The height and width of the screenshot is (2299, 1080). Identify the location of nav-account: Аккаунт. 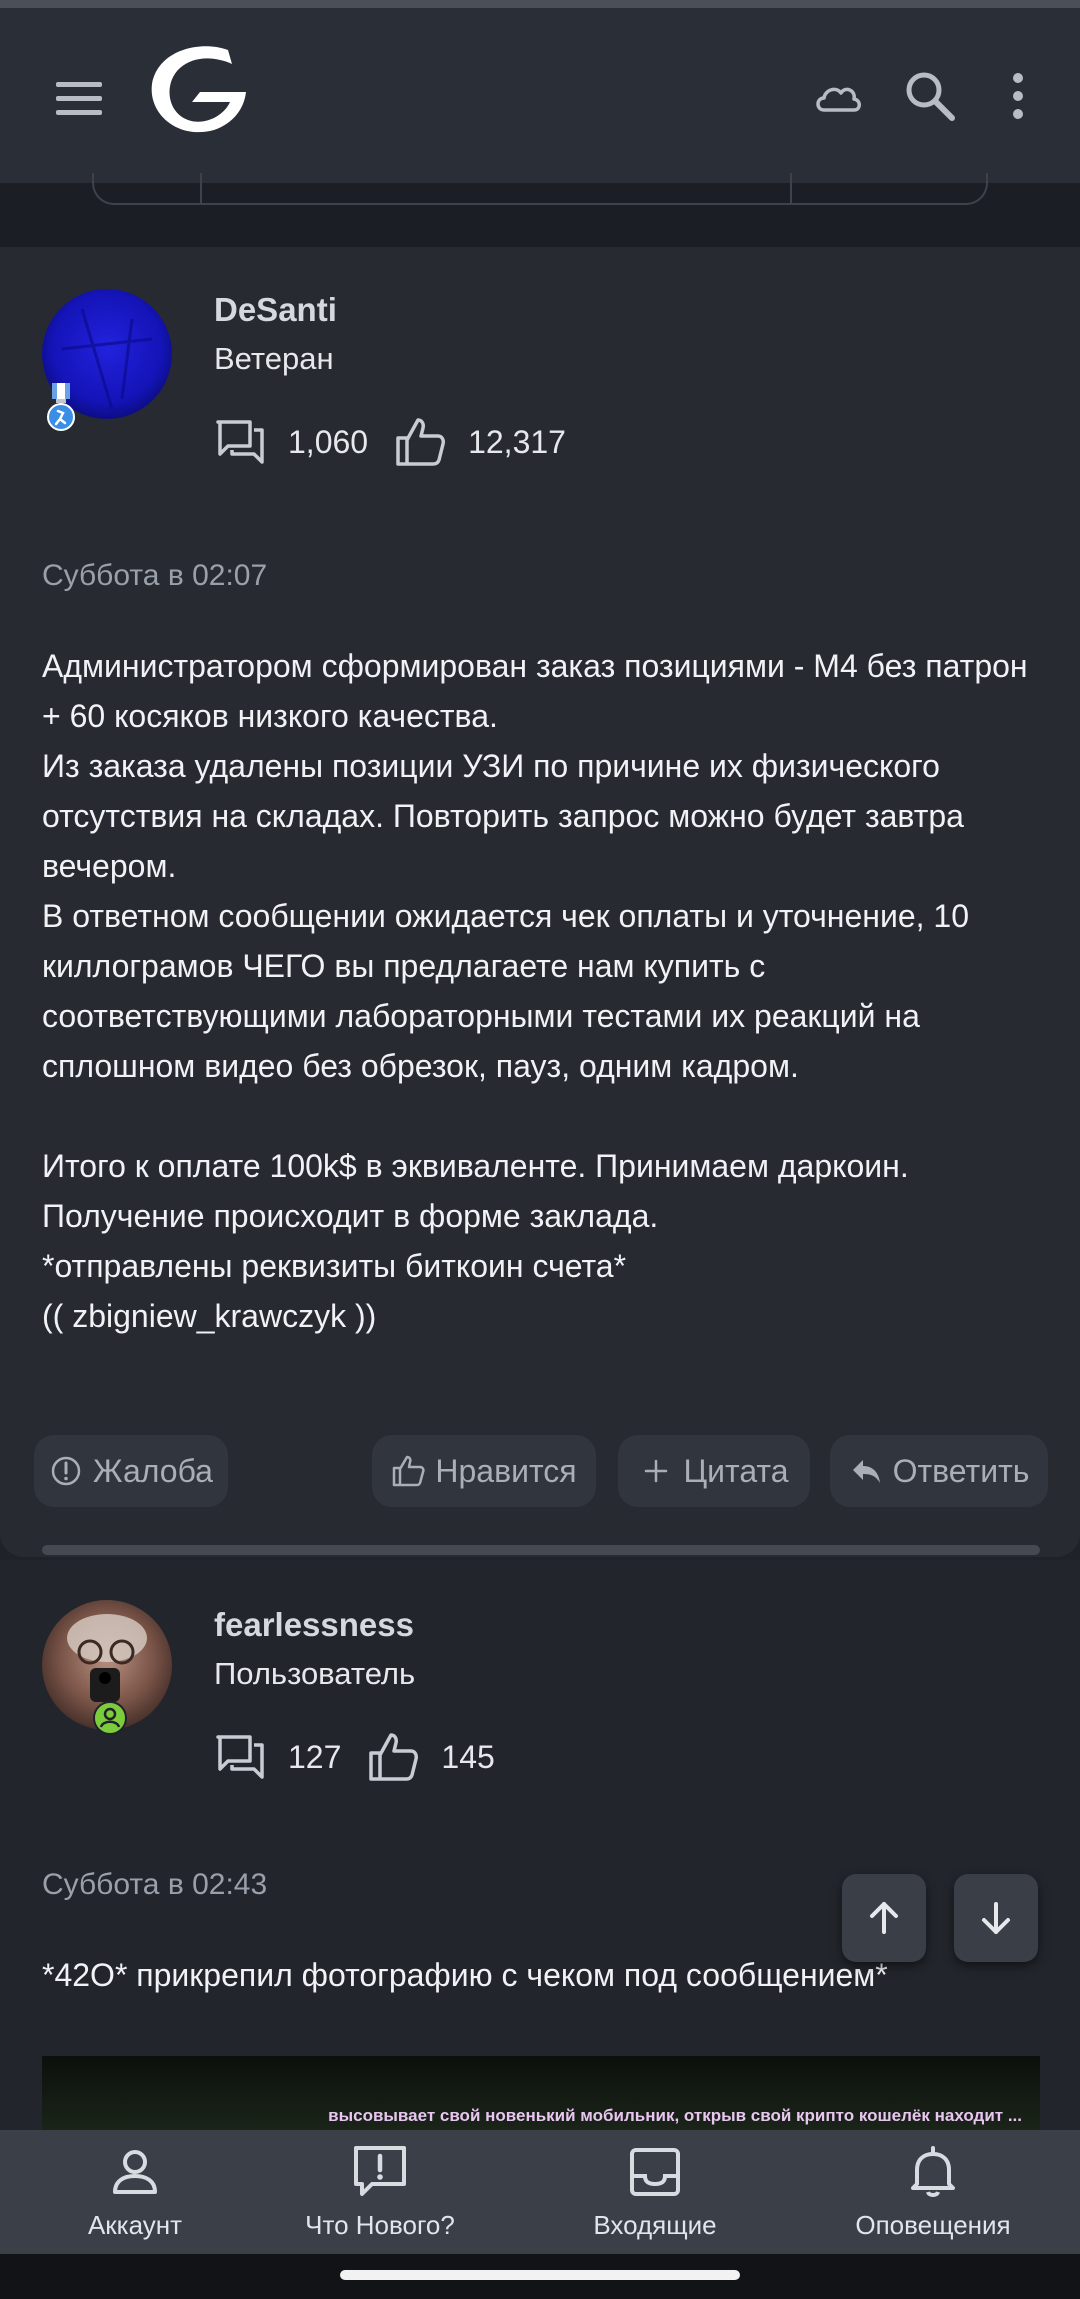
(135, 2192).